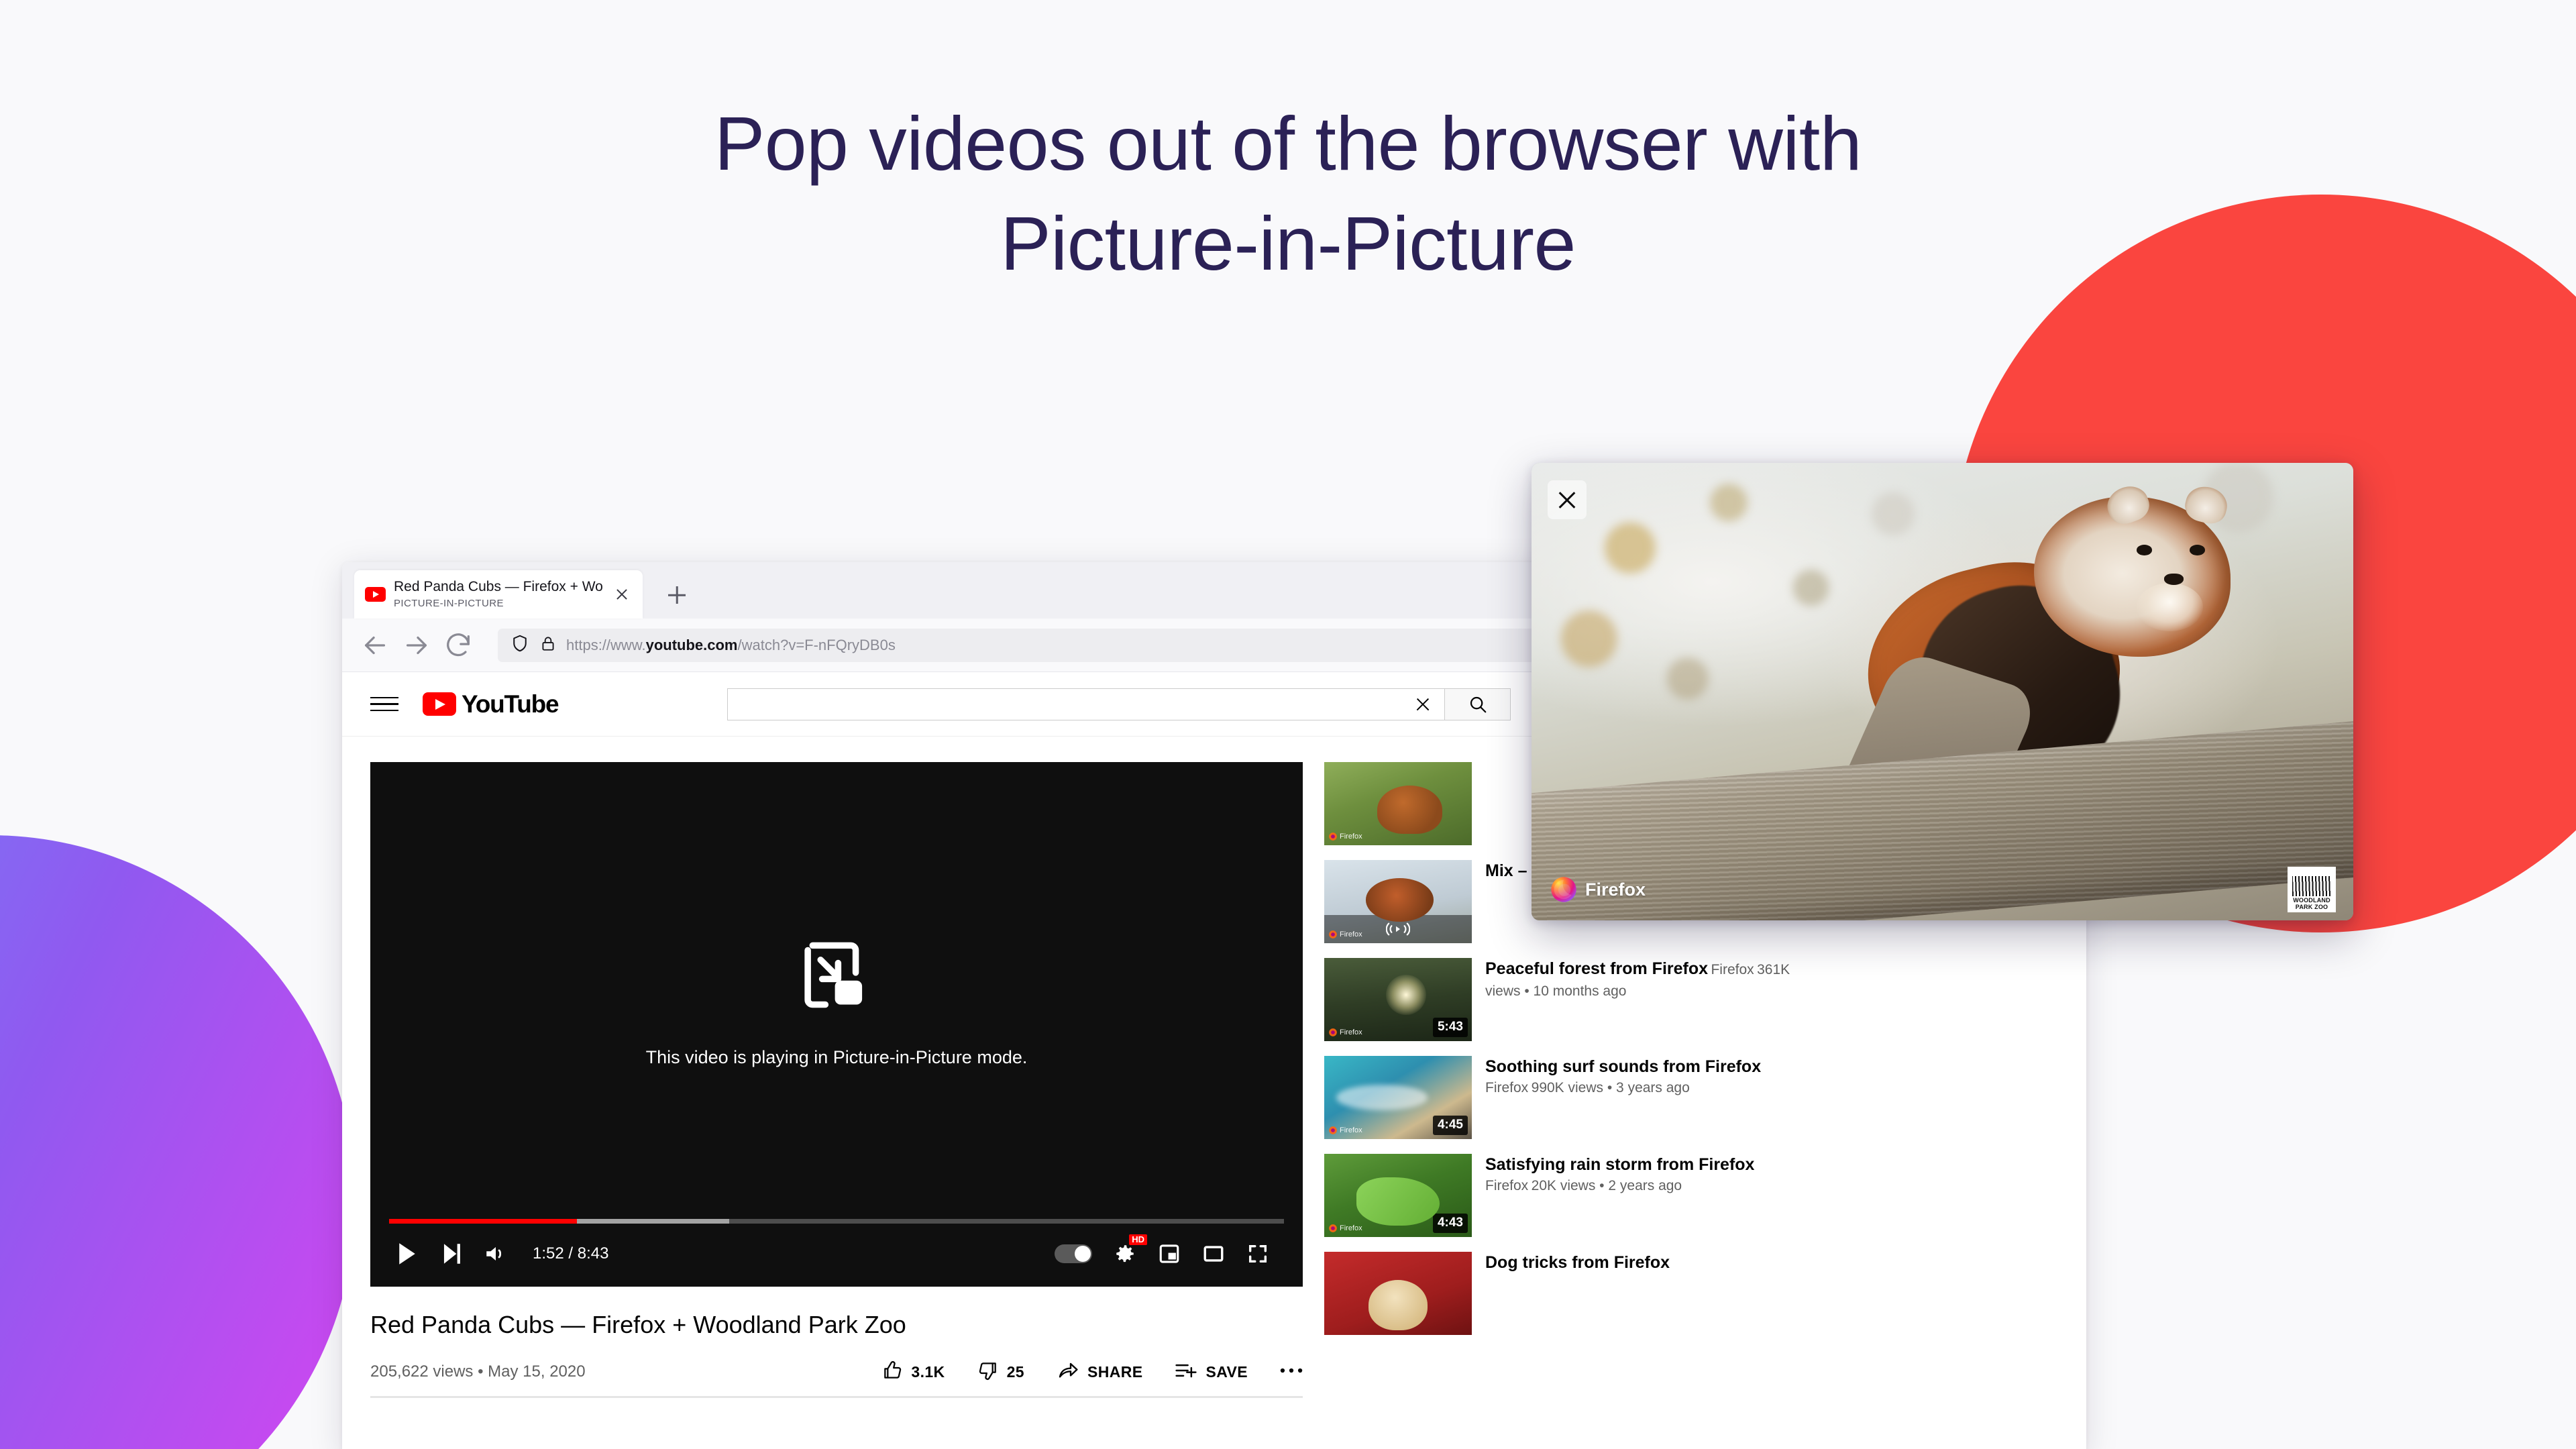  I want to click on zoo-logo-mark, so click(2311, 886).